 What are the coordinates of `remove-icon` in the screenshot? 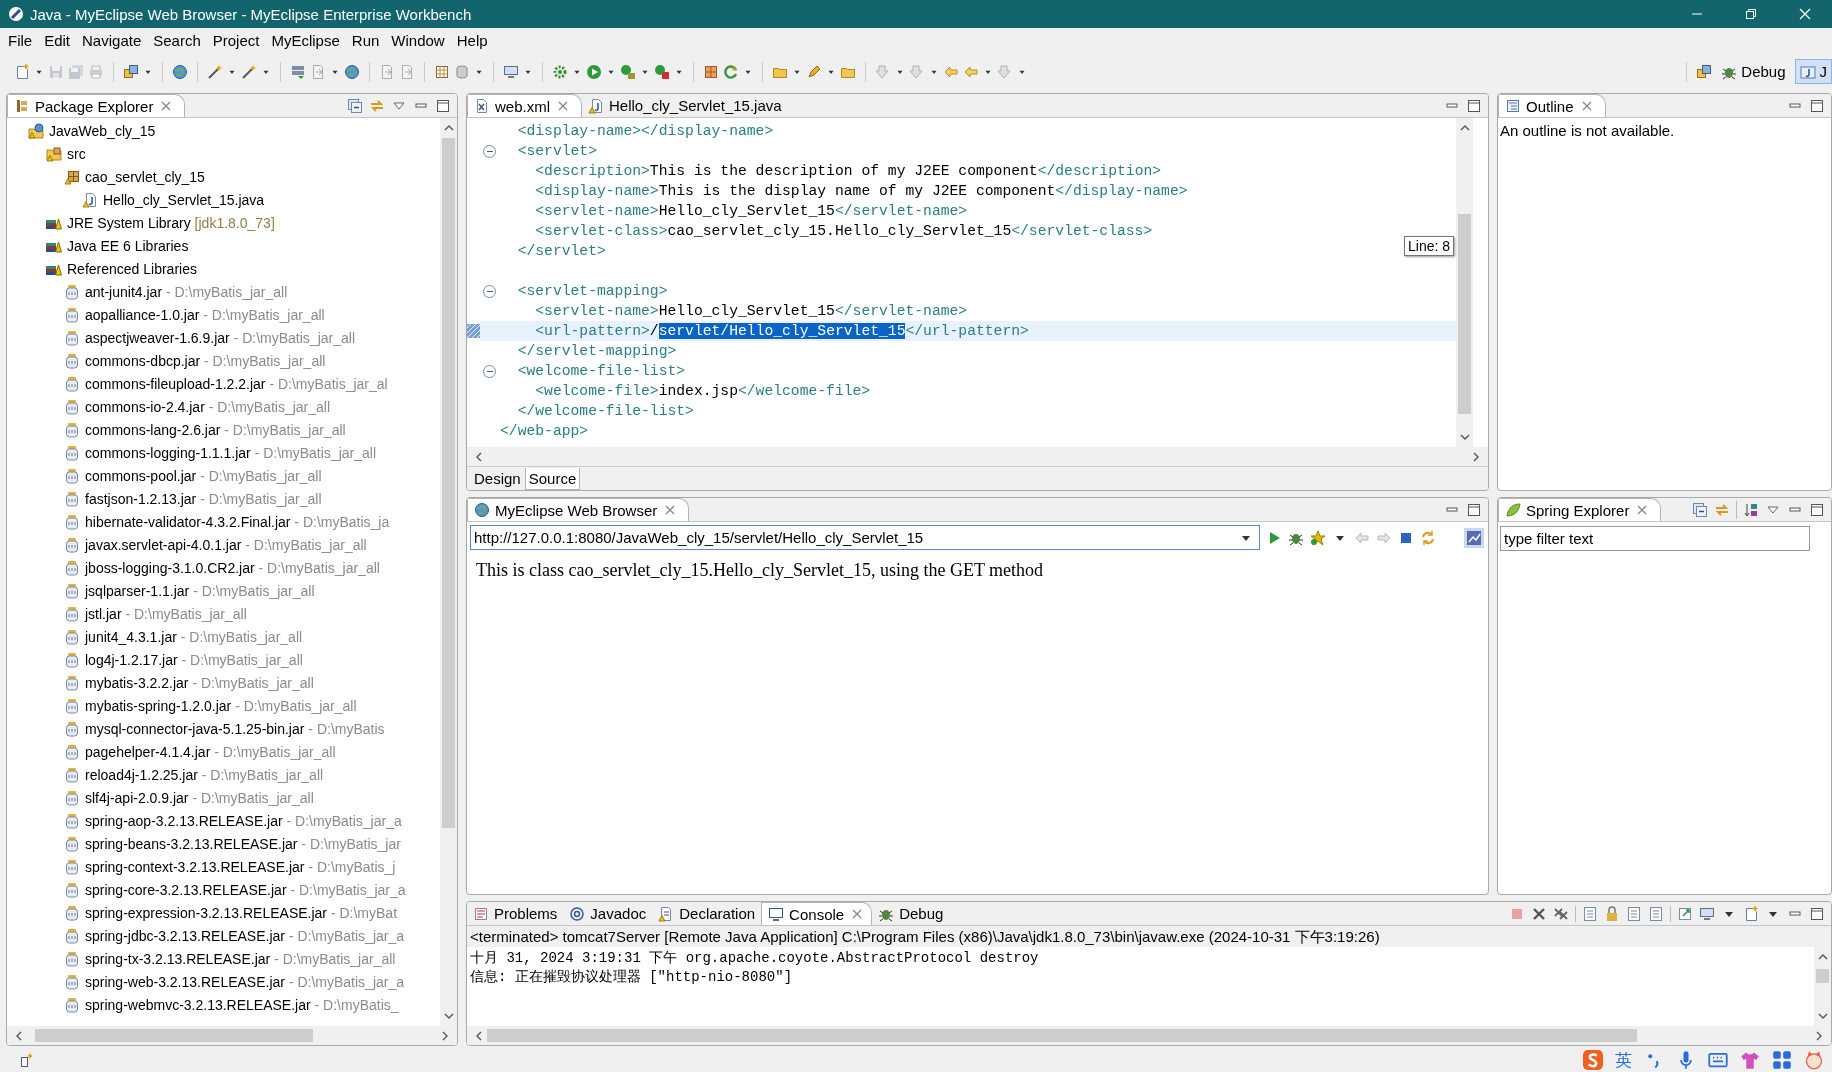 It's located at (1539, 913).